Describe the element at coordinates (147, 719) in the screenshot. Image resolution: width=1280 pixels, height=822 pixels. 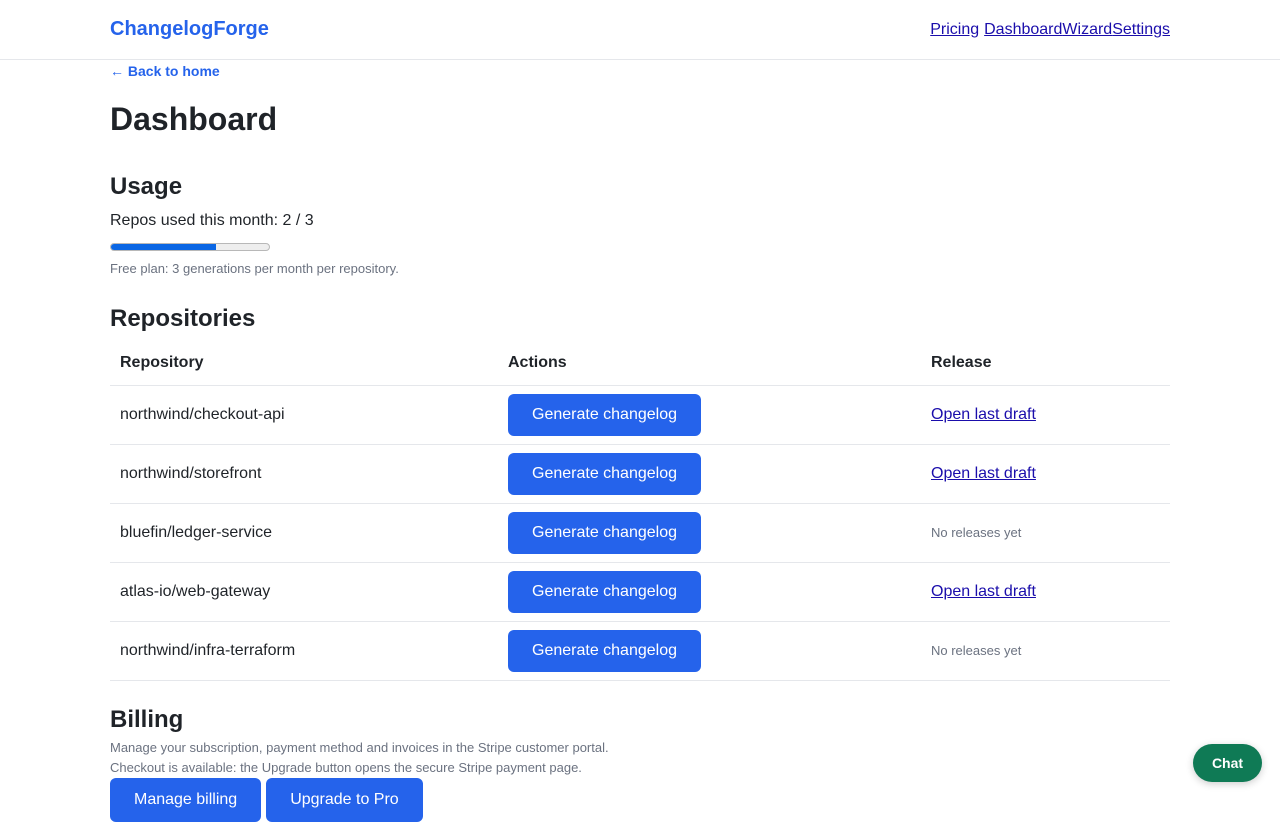
I see `billing-heading: Billing` at that location.